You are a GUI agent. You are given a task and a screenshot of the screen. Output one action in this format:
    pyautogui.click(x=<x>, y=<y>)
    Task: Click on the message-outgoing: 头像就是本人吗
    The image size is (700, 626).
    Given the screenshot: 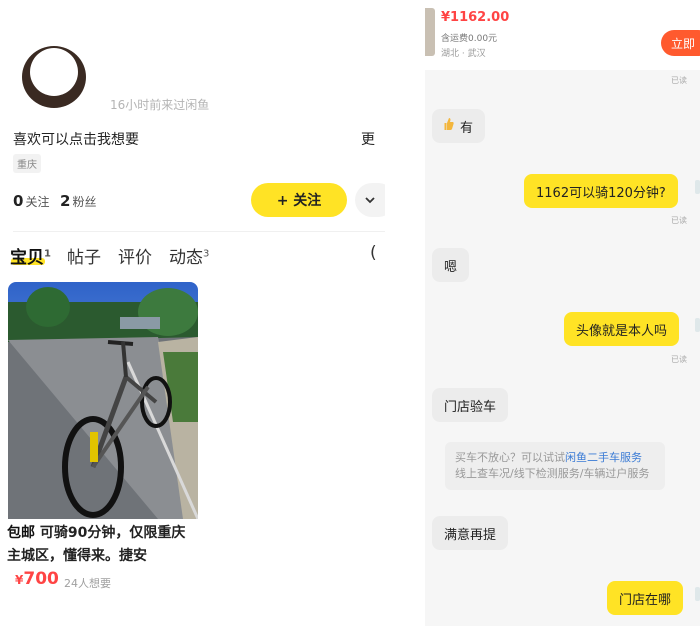 What is the action you would take?
    pyautogui.click(x=622, y=329)
    